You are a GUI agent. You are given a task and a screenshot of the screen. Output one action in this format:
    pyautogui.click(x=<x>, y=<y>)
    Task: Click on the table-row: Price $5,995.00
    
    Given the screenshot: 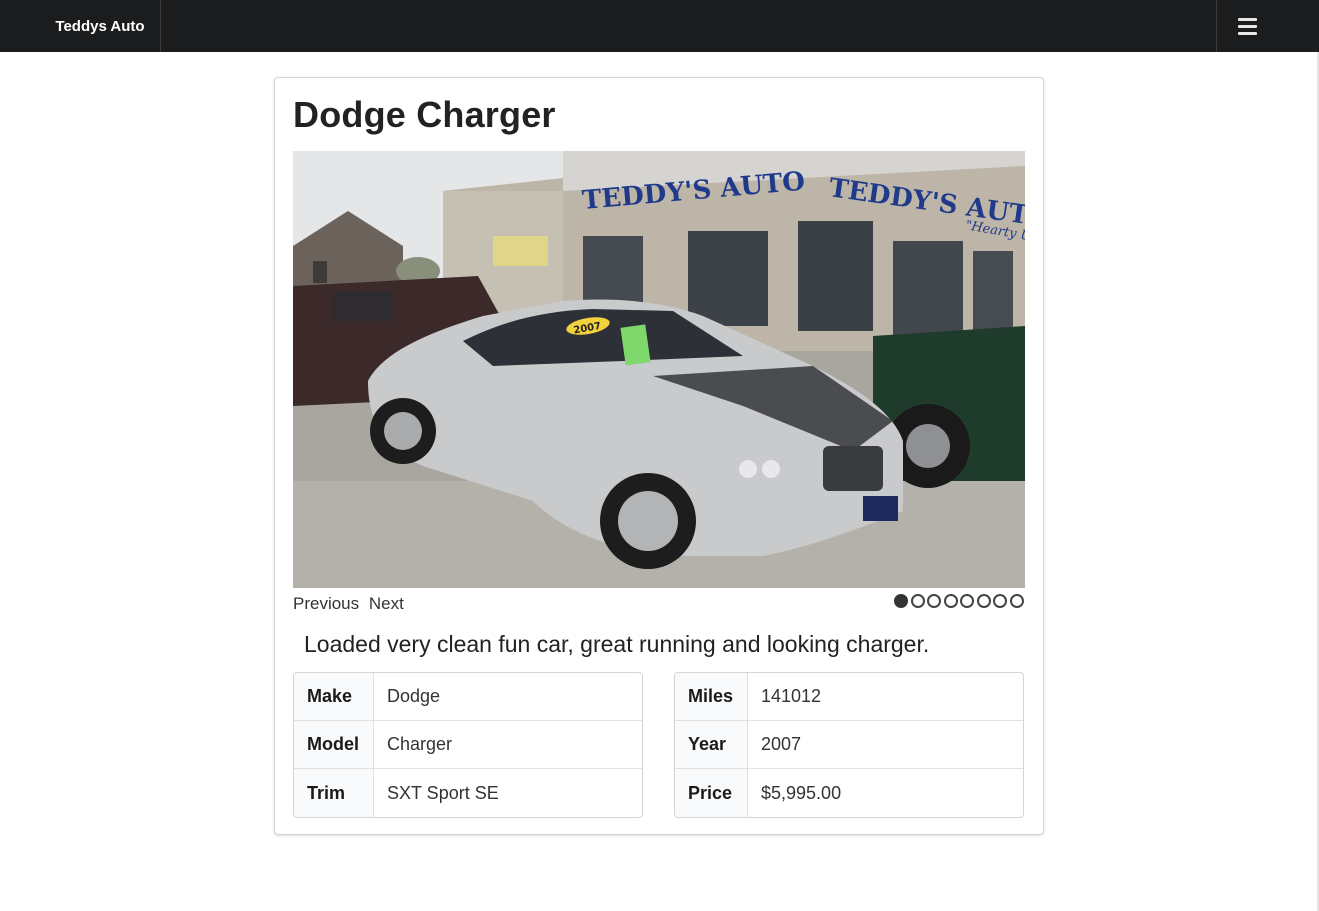 What is the action you would take?
    pyautogui.click(x=849, y=793)
    